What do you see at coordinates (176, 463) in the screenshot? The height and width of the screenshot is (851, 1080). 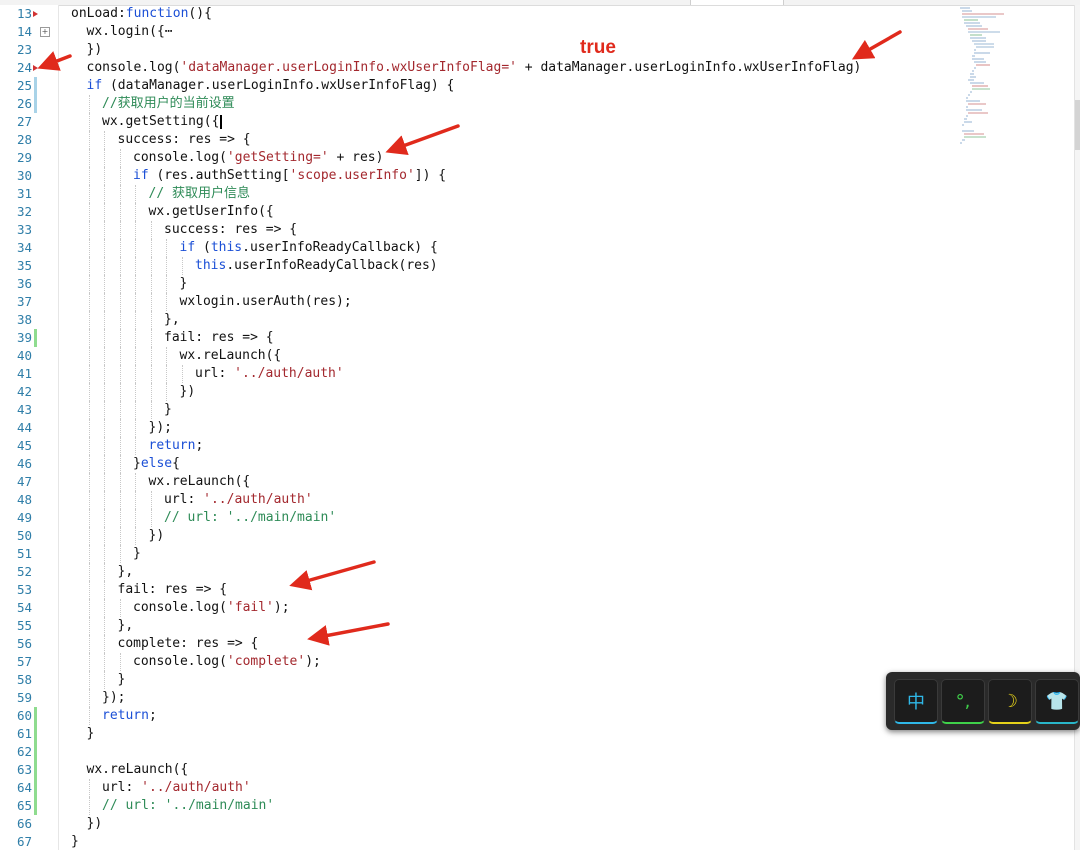 I see `code-token: {` at bounding box center [176, 463].